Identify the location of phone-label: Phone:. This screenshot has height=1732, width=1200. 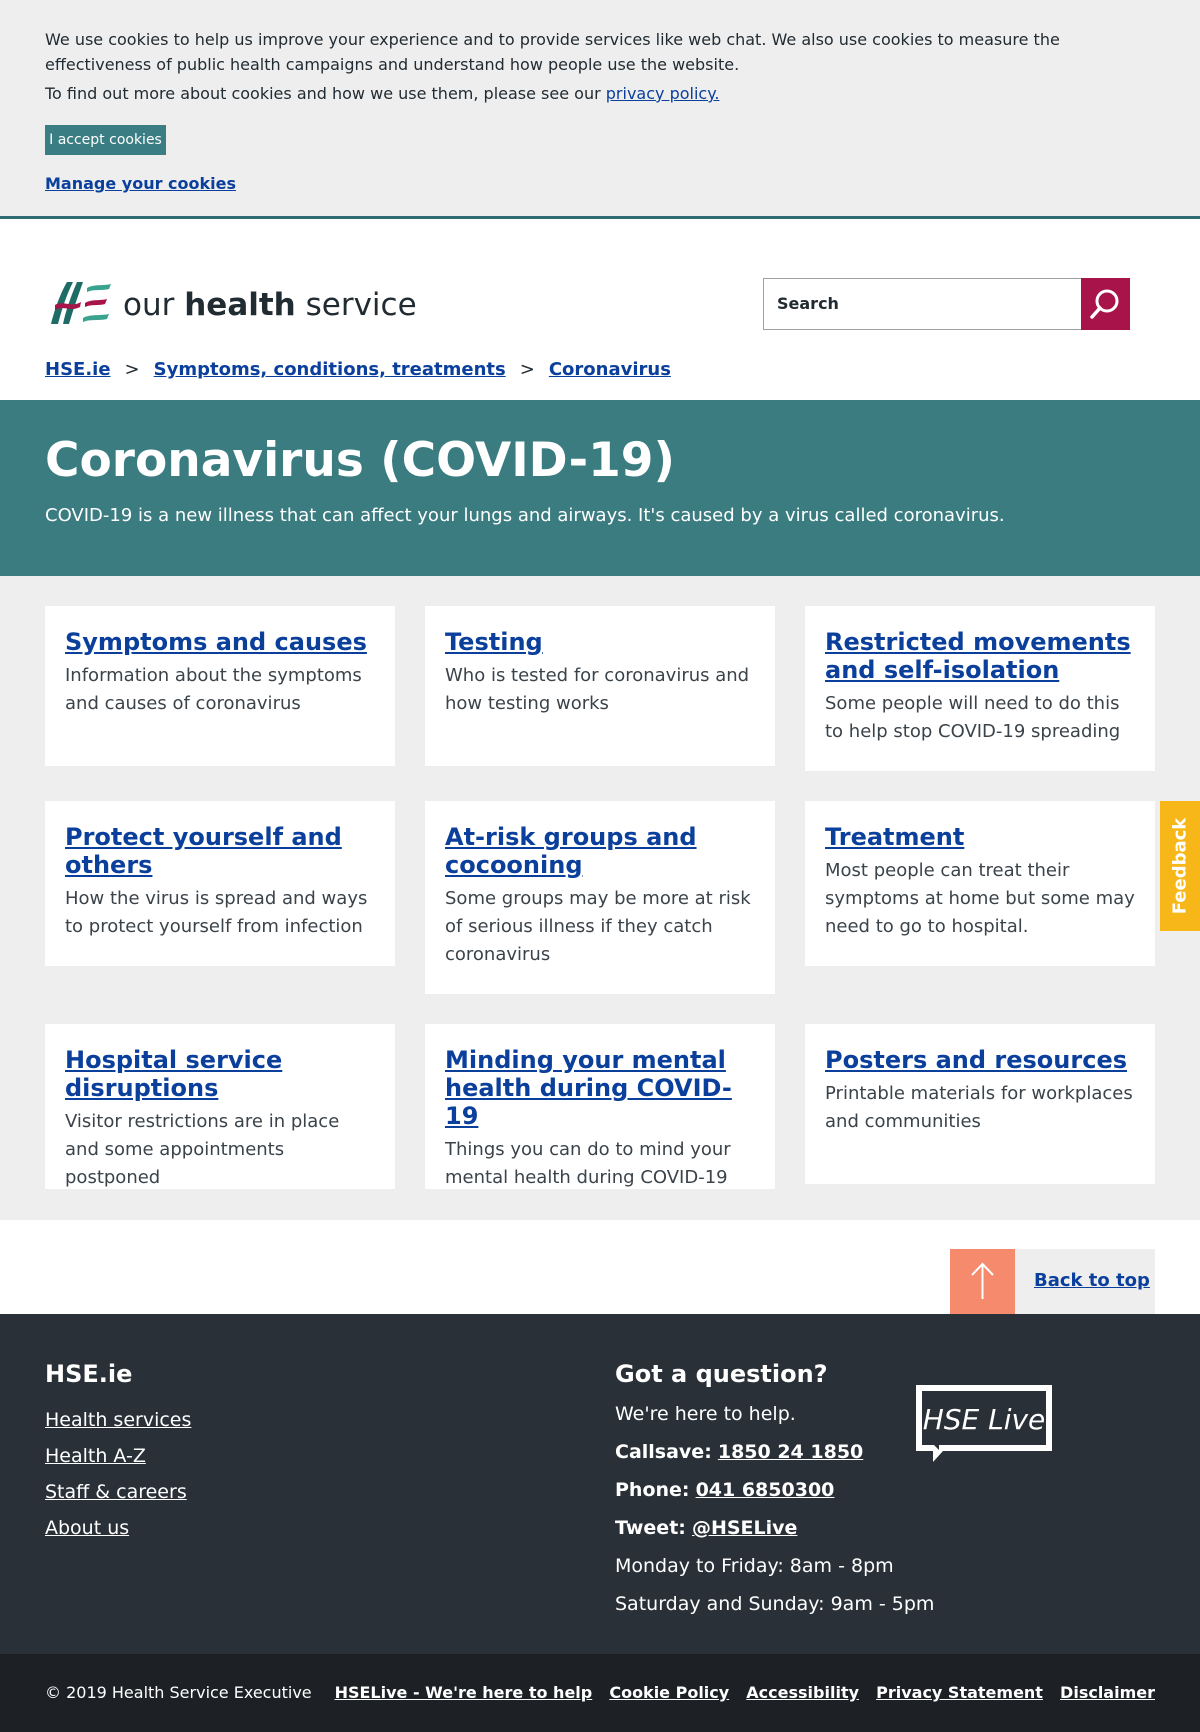
(652, 1490).